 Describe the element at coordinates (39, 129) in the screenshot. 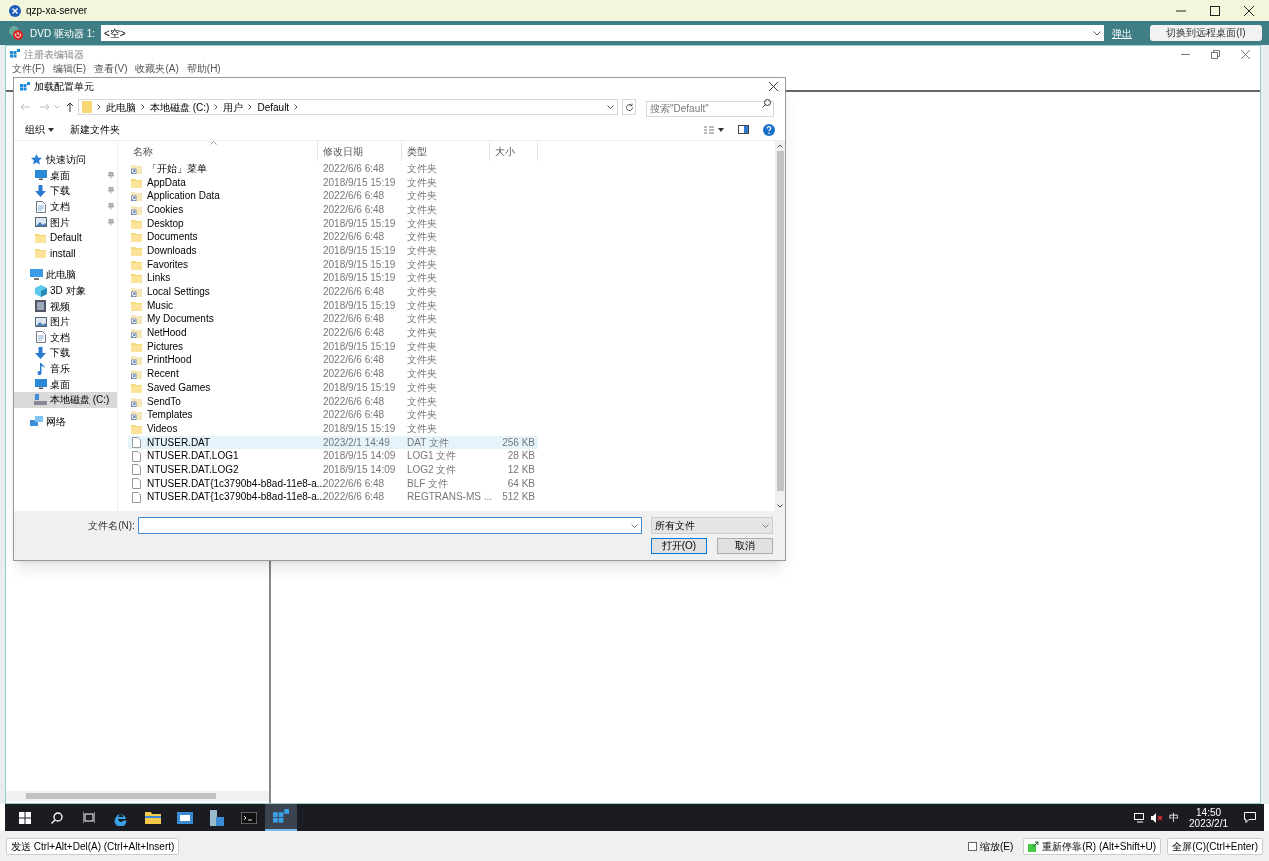

I see `organize-button: 组织` at that location.